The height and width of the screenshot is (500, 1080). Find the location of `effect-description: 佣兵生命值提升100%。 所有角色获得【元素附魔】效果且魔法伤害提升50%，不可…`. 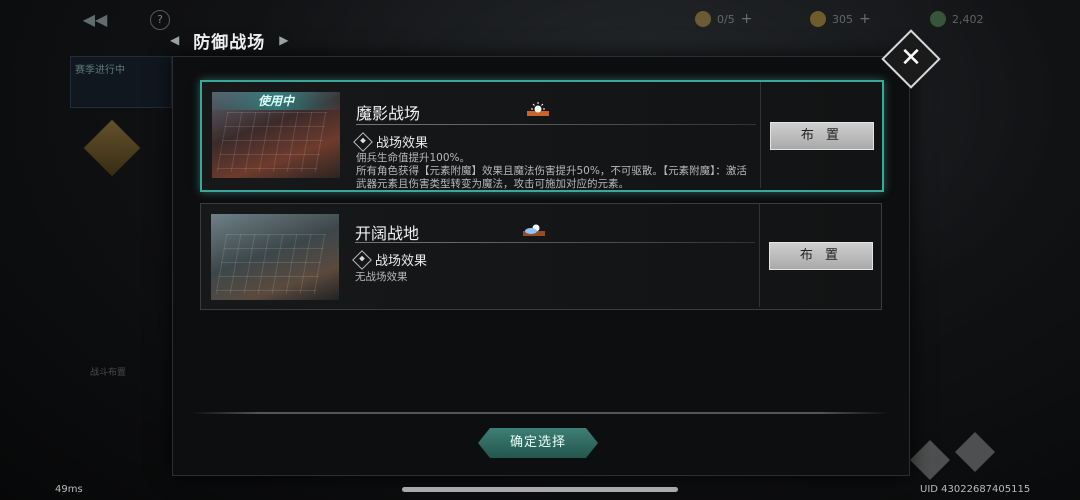

effect-description: 佣兵生命值提升100%。 所有角色获得【元素附魔】效果且魔法伤害提升50%，不可… is located at coordinates (551, 171).